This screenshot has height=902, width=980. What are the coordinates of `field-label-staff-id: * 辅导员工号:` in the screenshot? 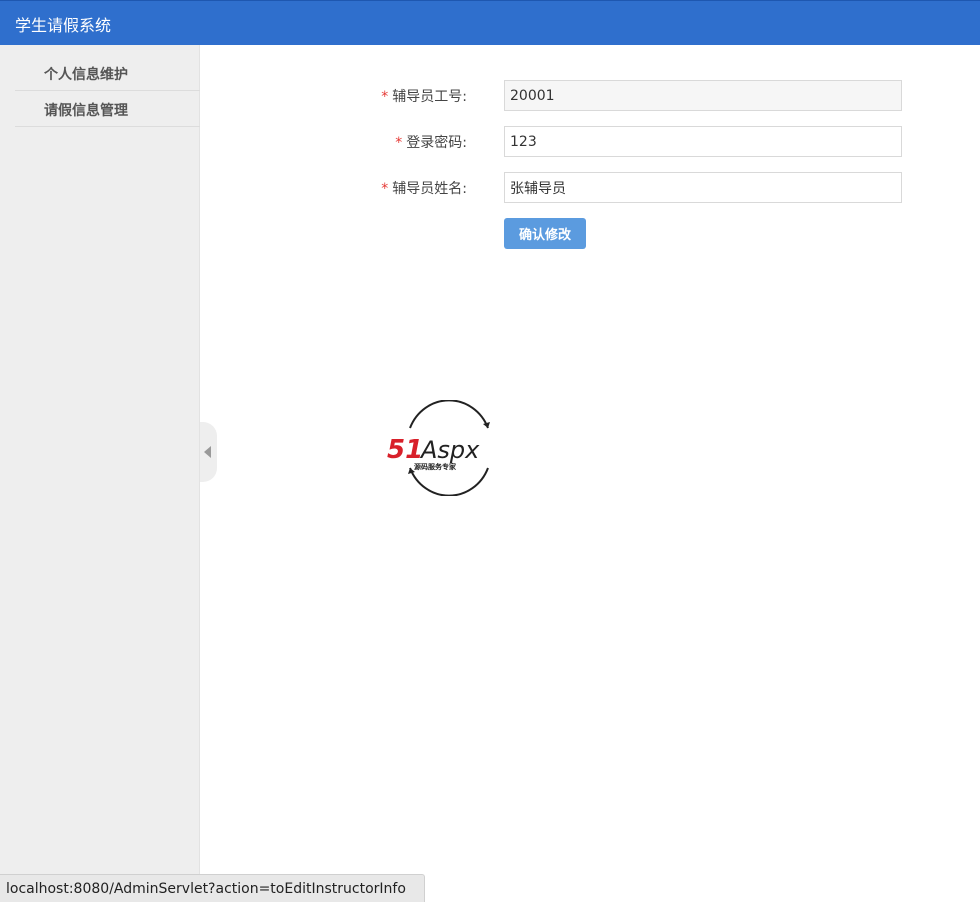 It's located at (424, 97).